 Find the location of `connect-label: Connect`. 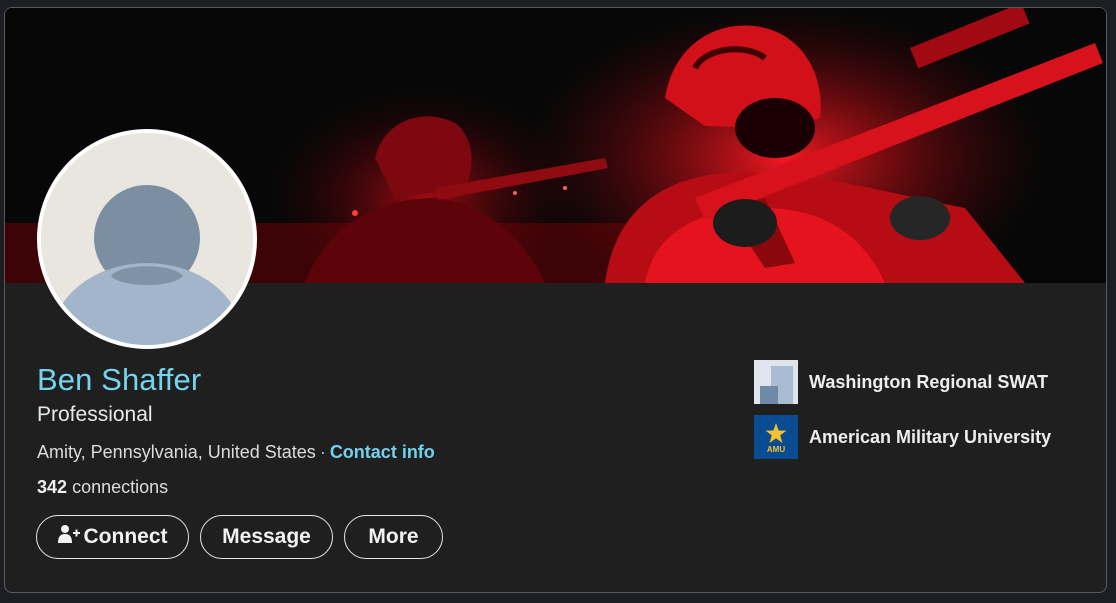

connect-label: Connect is located at coordinates (125, 536).